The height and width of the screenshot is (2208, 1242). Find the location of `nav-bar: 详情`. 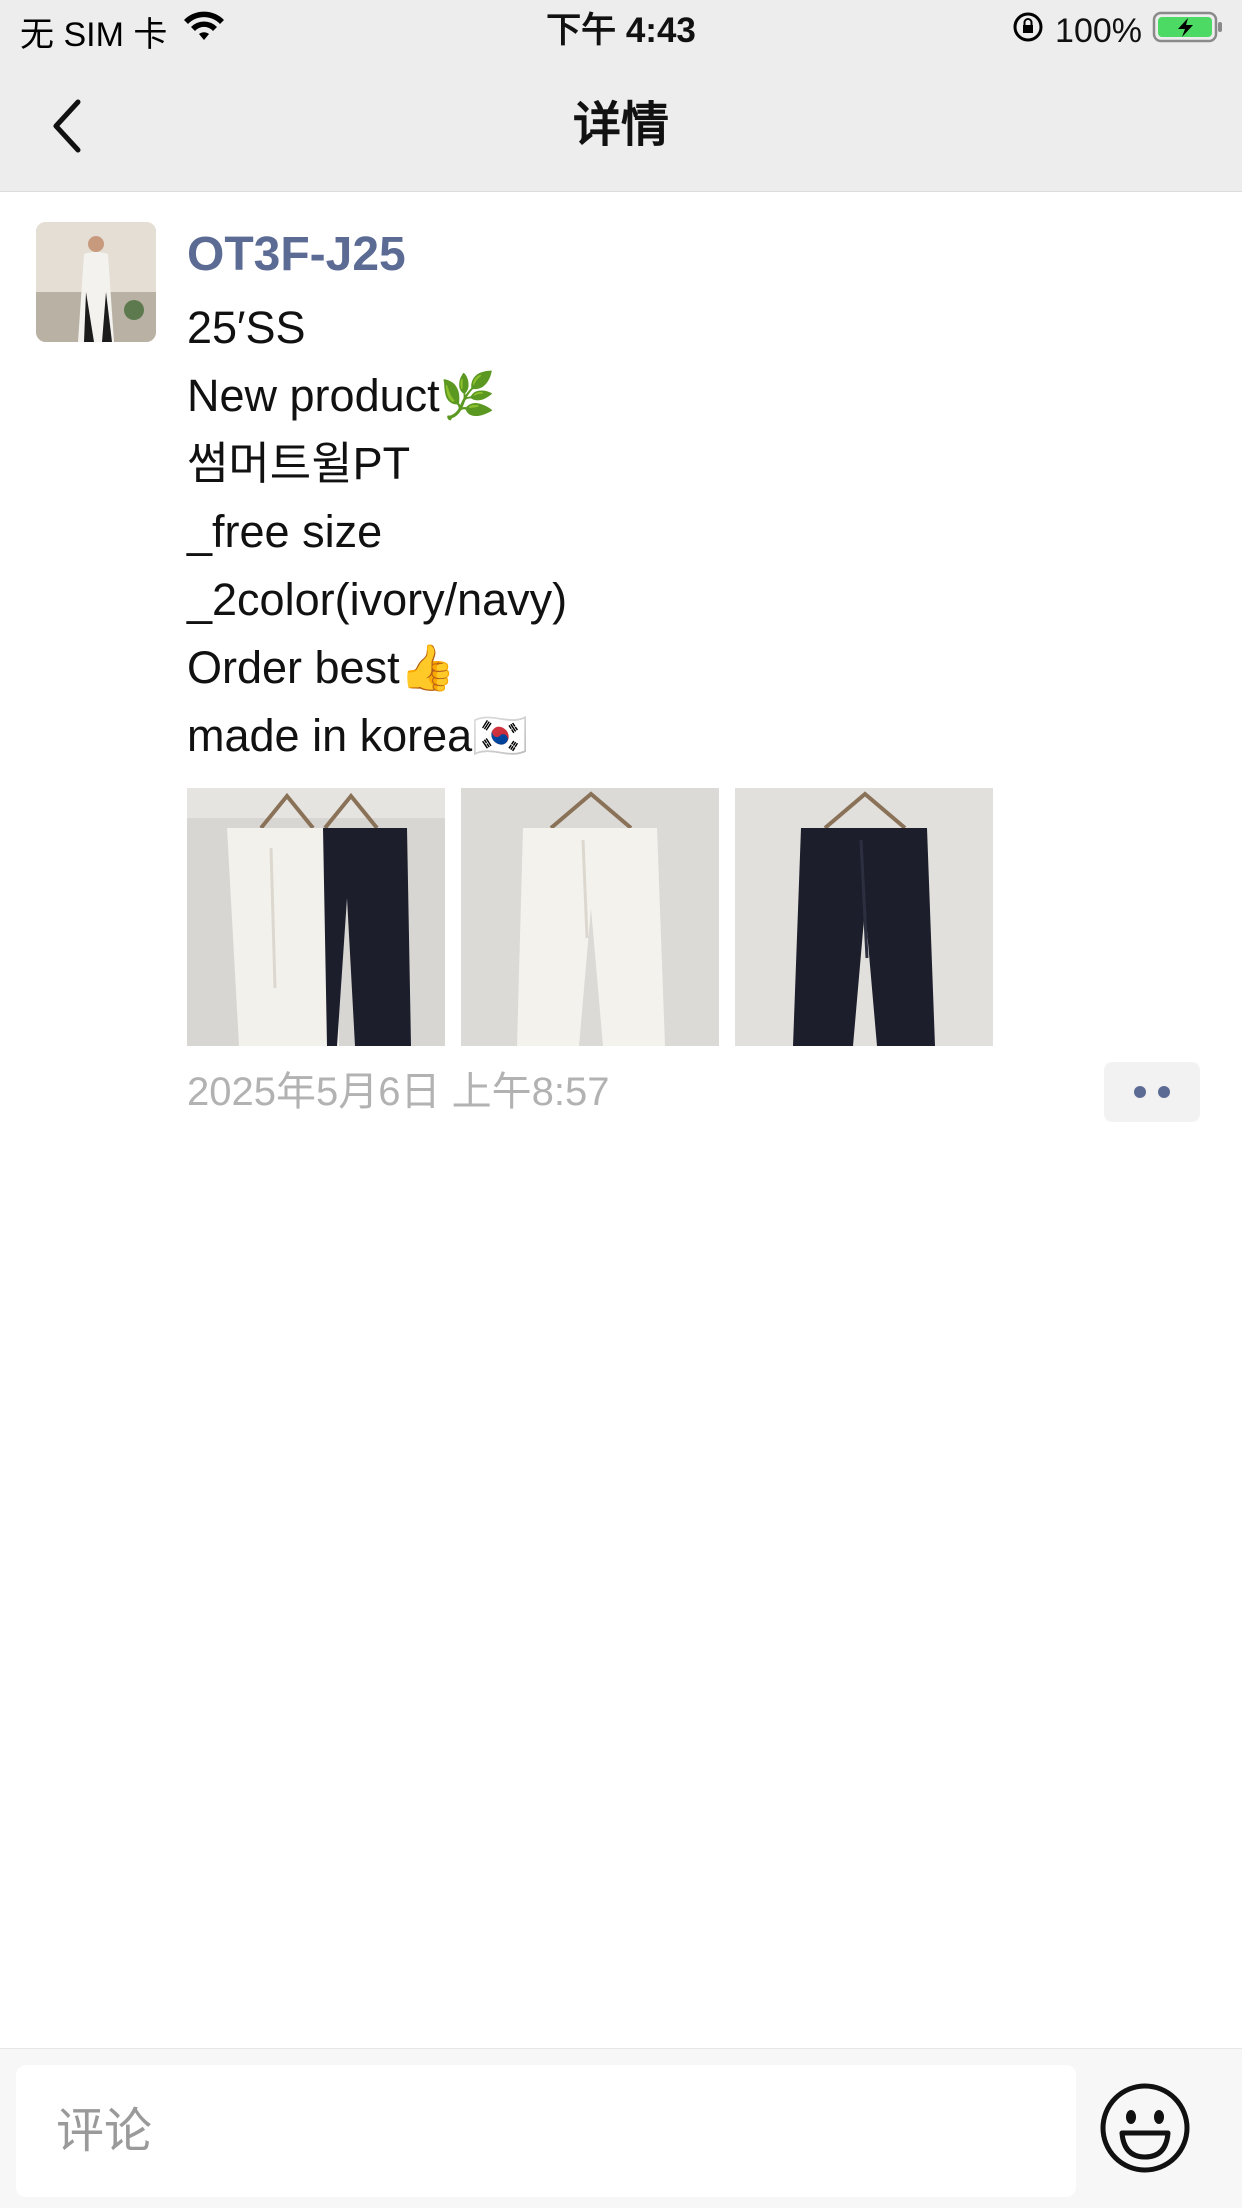

nav-bar: 详情 is located at coordinates (621, 127).